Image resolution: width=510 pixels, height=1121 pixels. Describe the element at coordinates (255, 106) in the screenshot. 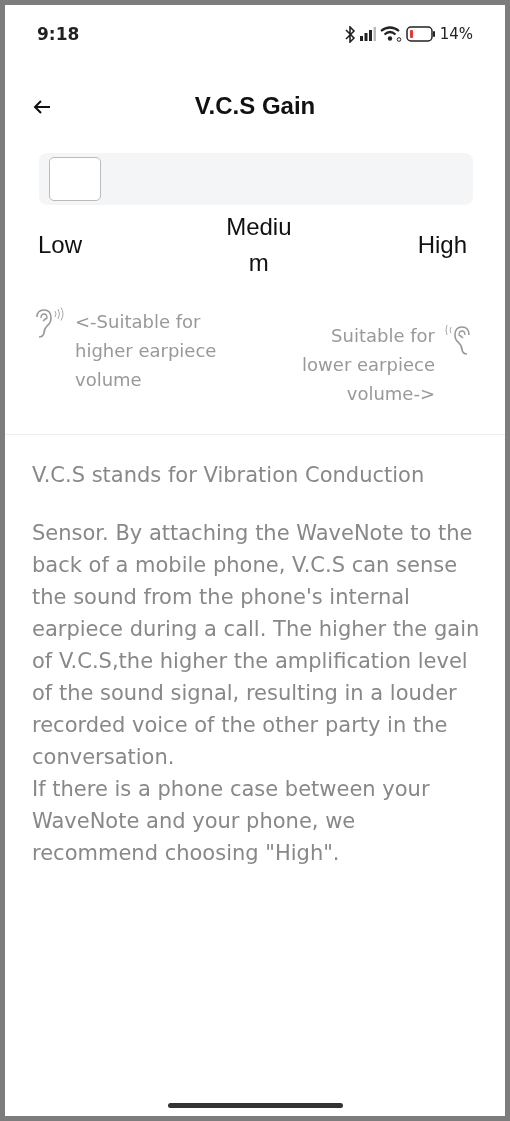

I see `page-title: V.C.S Gain` at that location.